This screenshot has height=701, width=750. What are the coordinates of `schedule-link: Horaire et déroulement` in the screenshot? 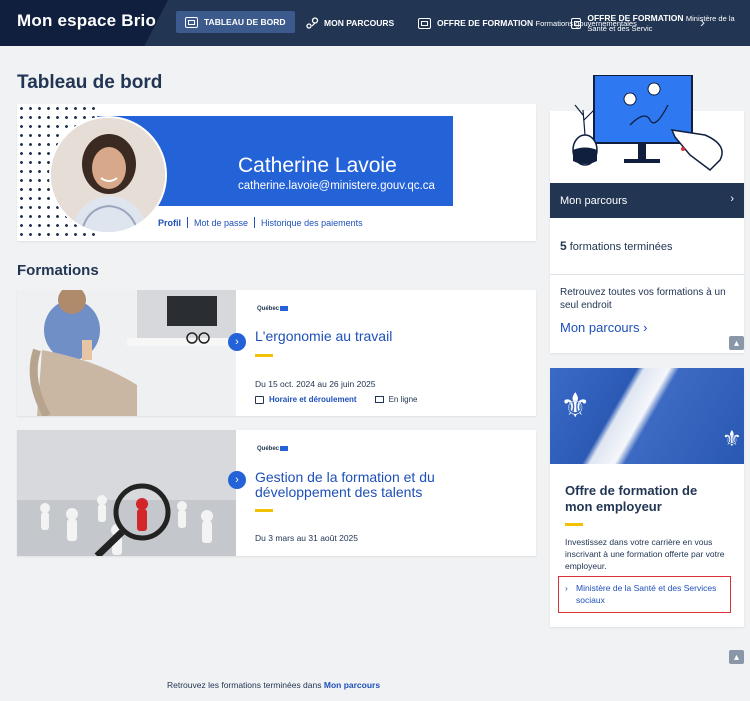 It's located at (313, 399).